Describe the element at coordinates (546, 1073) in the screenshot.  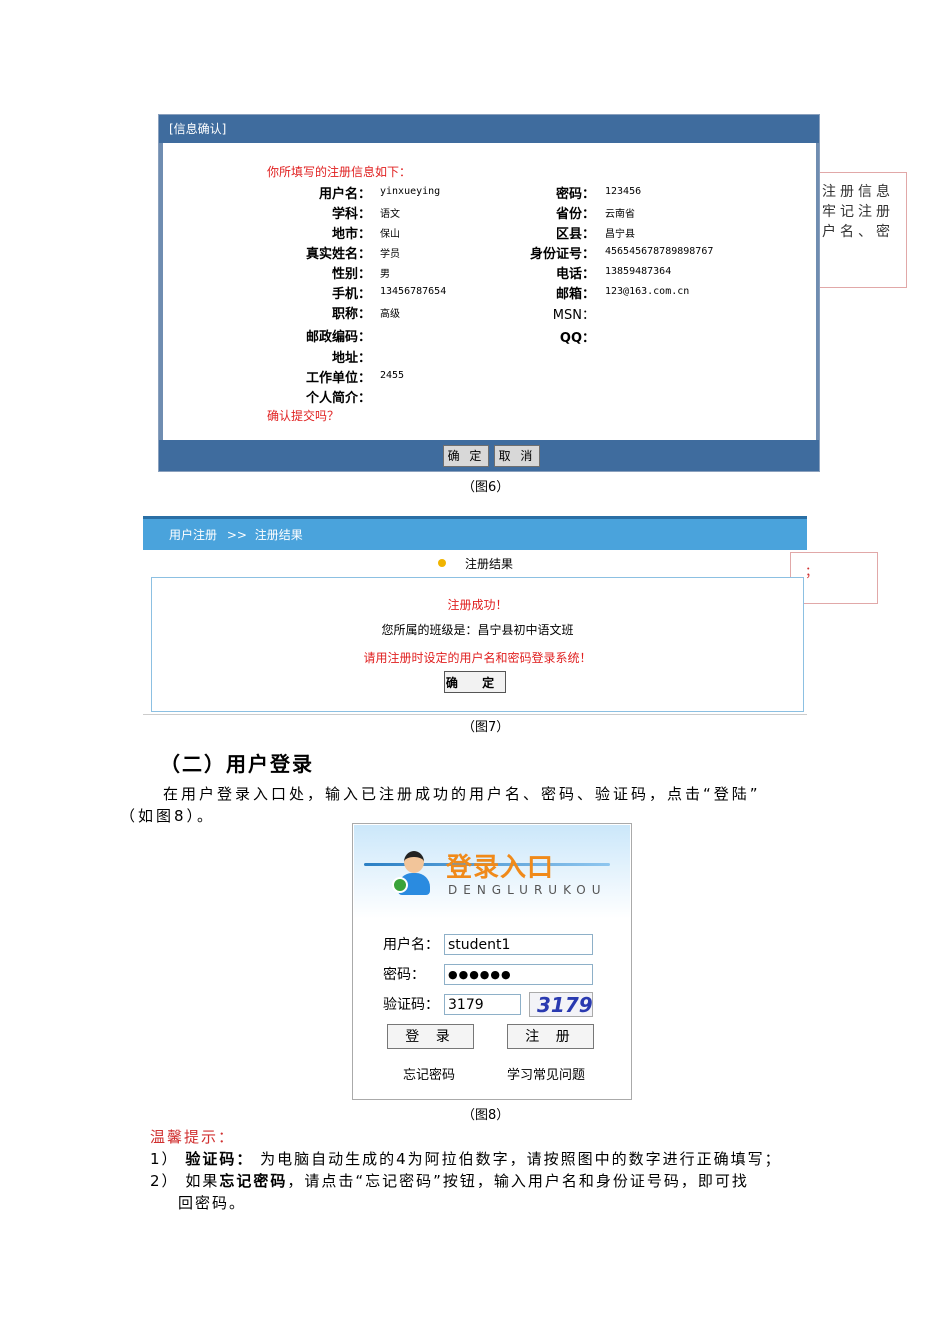
I see `faq-link: 学习常见问题` at that location.